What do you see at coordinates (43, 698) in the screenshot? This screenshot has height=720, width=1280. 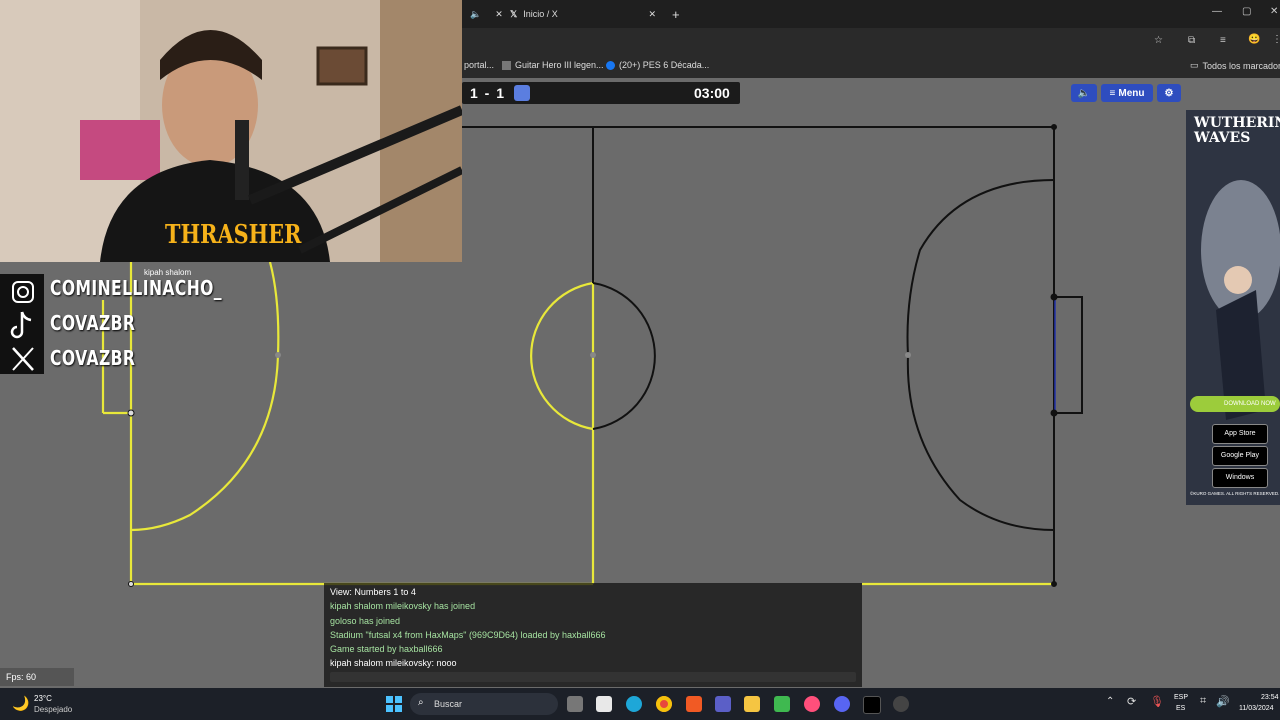 I see `weather-temp: 23°C` at bounding box center [43, 698].